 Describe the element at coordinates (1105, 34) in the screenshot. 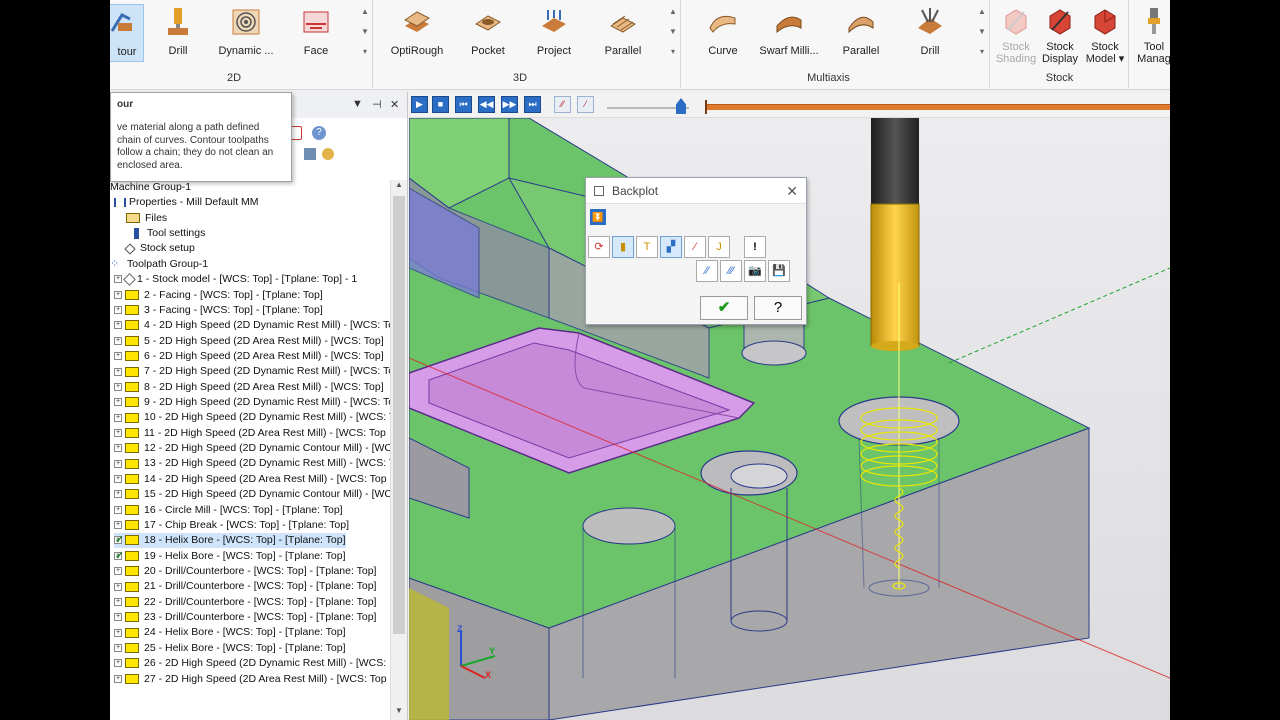

I see `stock-model-button: Stock Model ▾` at that location.